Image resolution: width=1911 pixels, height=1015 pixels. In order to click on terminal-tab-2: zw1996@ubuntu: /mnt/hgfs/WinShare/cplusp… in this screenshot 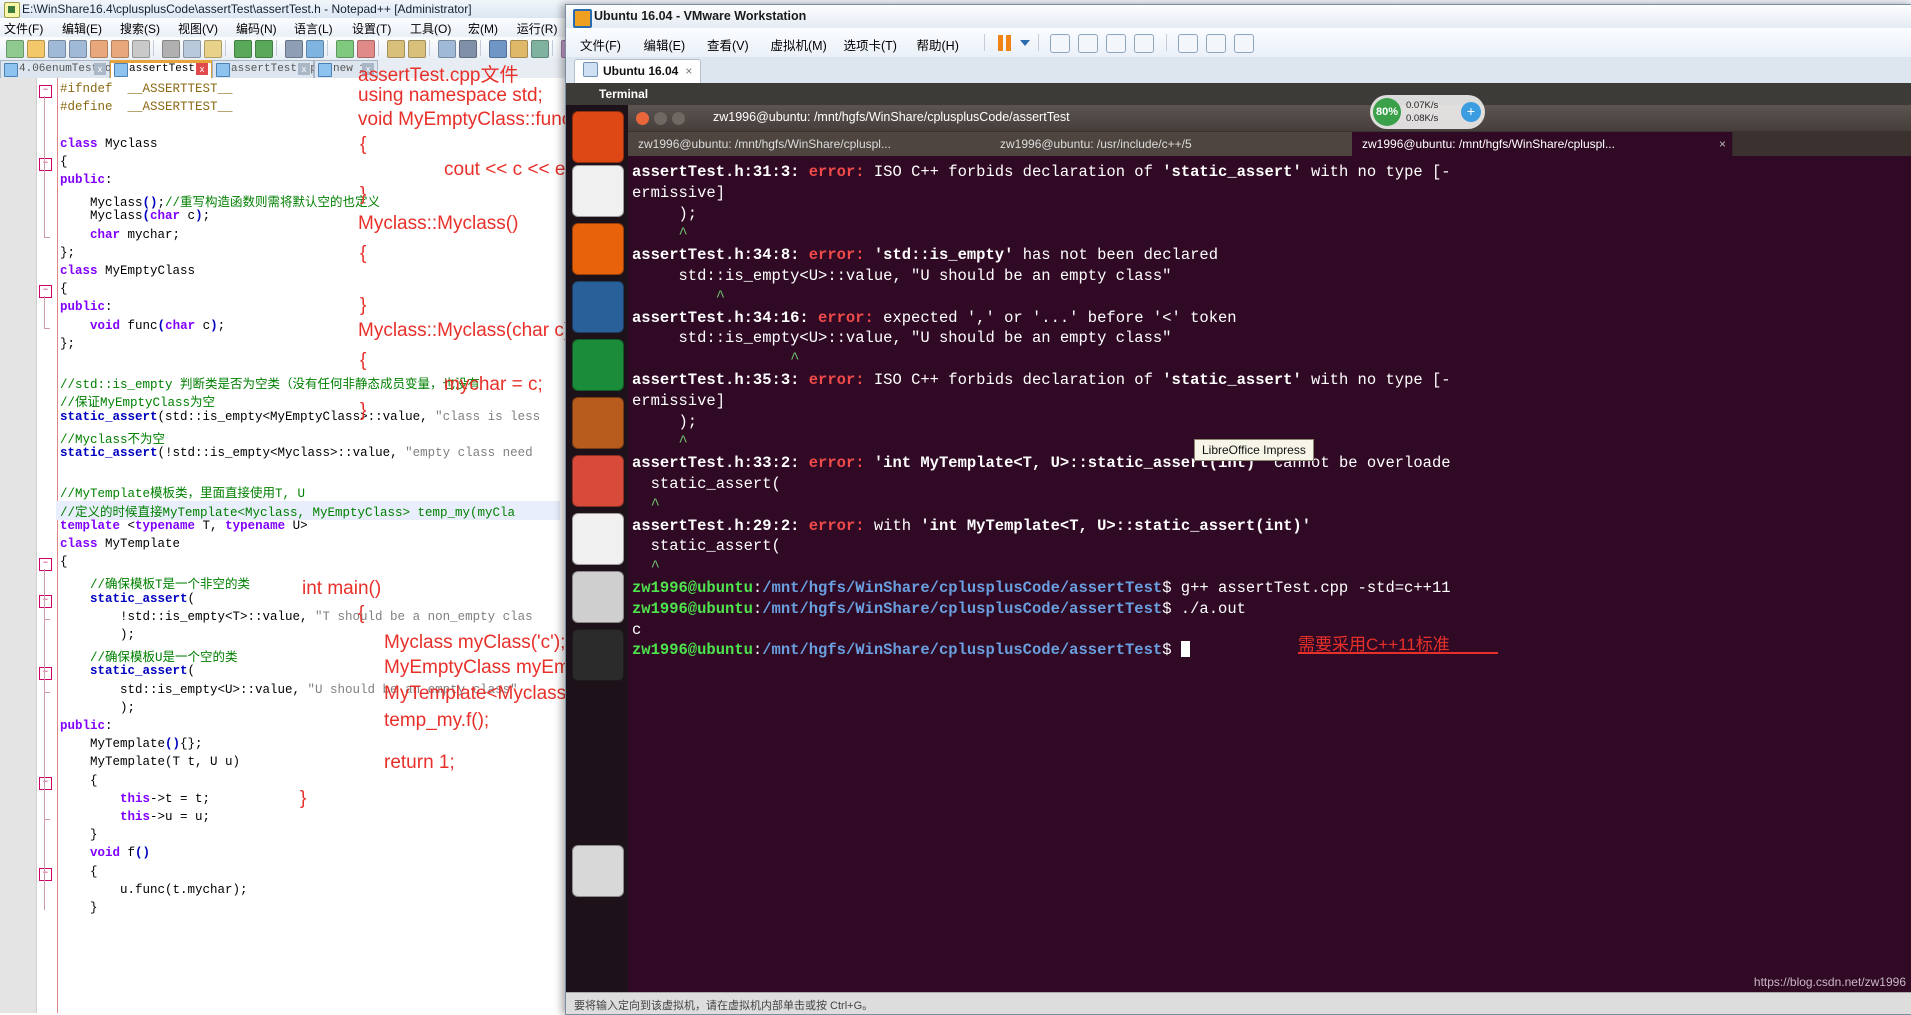, I will do `click(1542, 144)`.